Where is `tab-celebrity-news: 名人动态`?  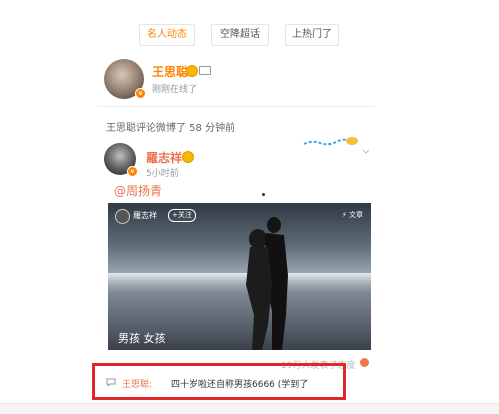 tab-celebrity-news: 名人动态 is located at coordinates (167, 35).